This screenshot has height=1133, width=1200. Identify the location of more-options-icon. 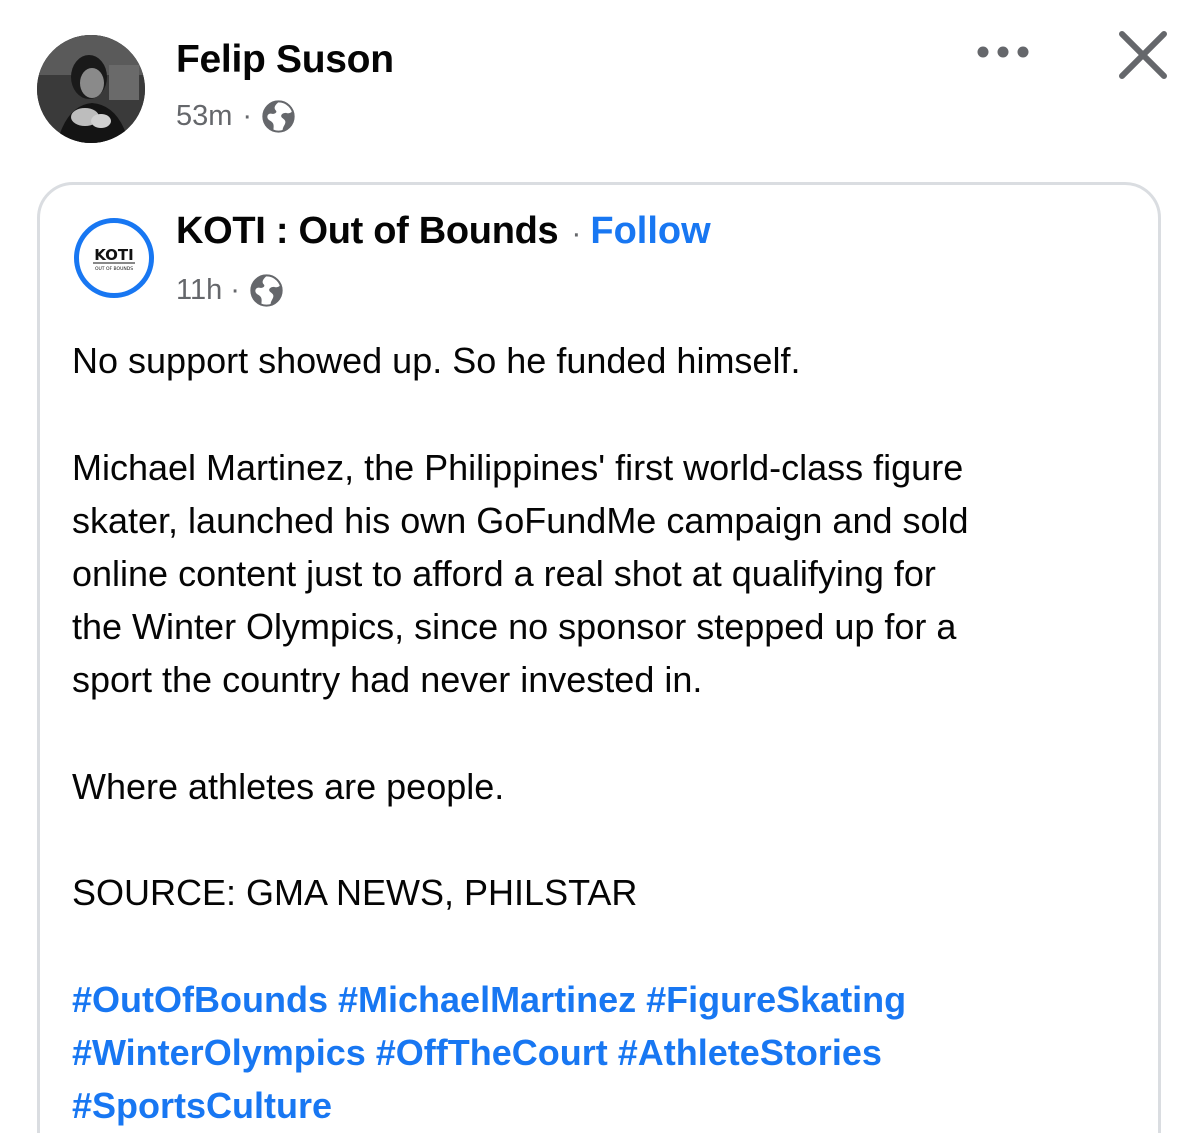
(1003, 52).